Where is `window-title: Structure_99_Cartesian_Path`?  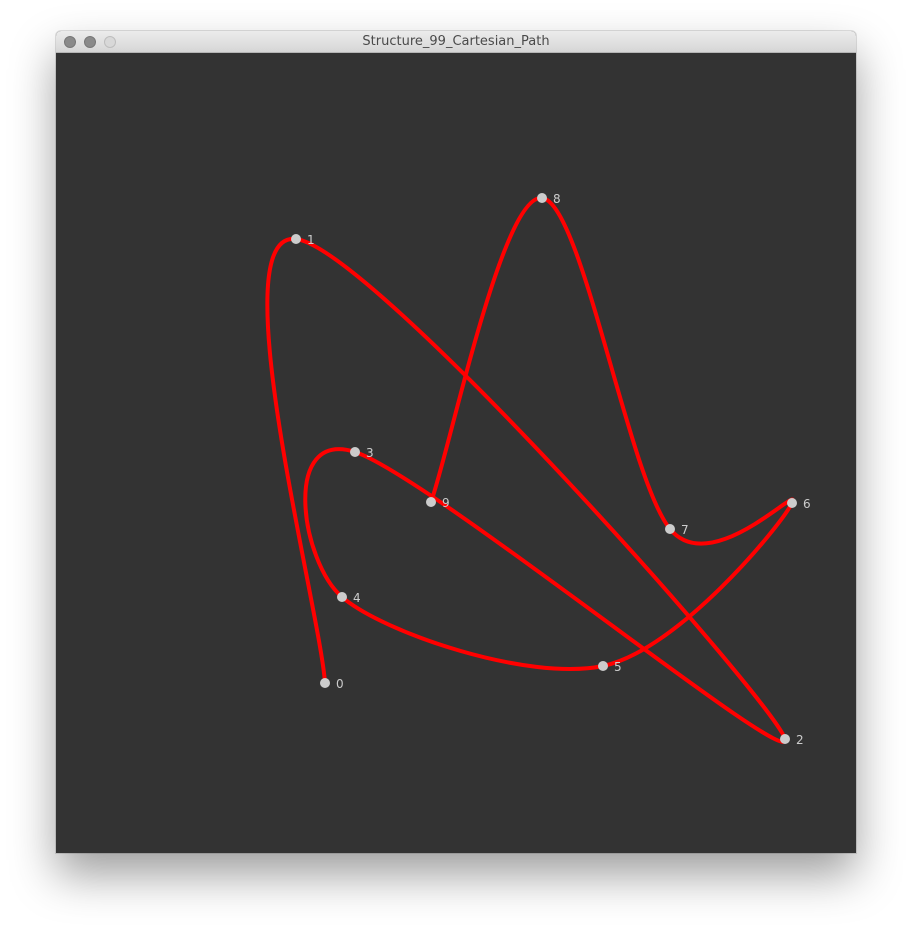 window-title: Structure_99_Cartesian_Path is located at coordinates (456, 41).